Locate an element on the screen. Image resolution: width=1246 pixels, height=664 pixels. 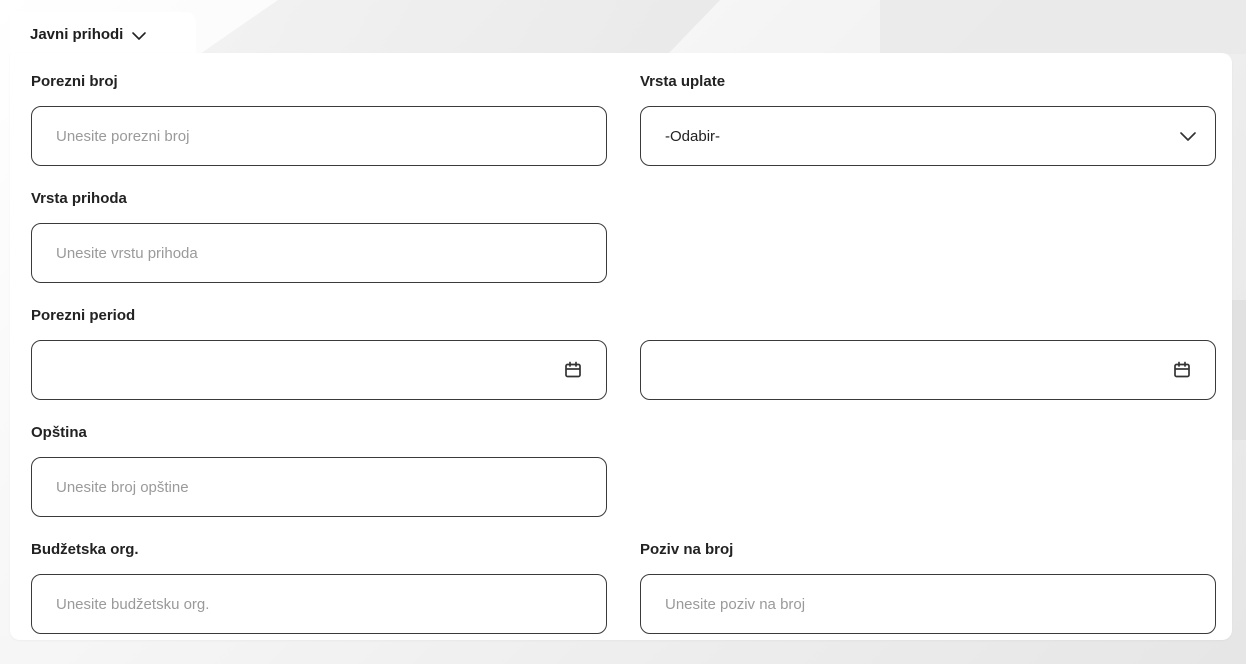
opstina-field is located at coordinates (319, 487).